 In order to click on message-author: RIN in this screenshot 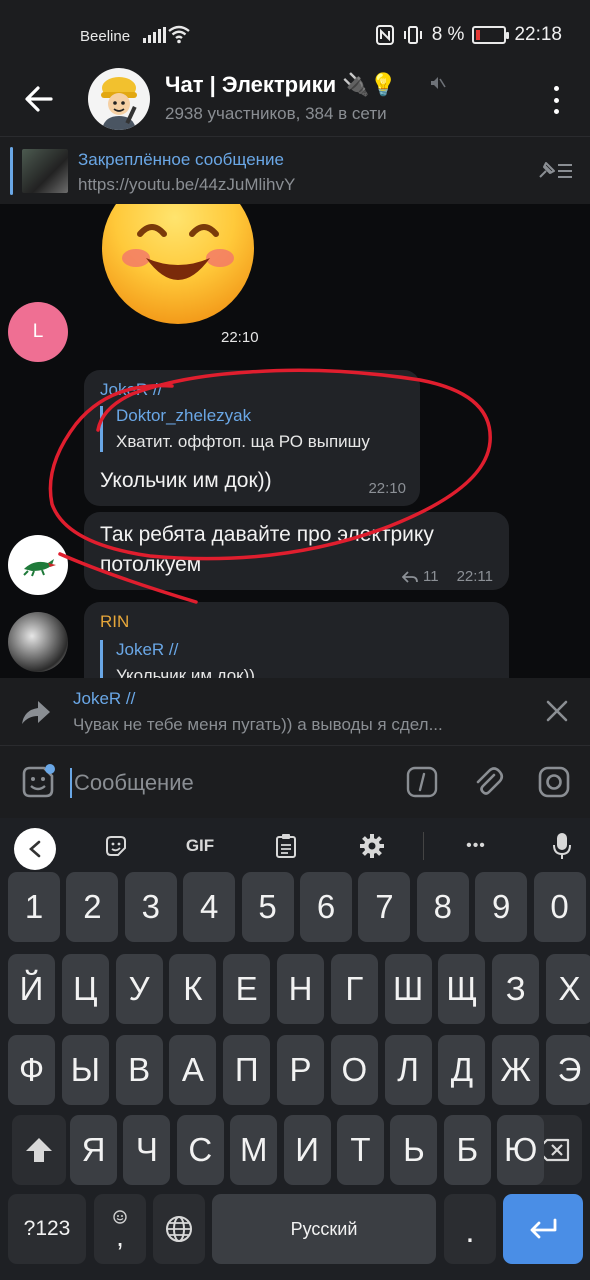, I will do `click(114, 622)`.